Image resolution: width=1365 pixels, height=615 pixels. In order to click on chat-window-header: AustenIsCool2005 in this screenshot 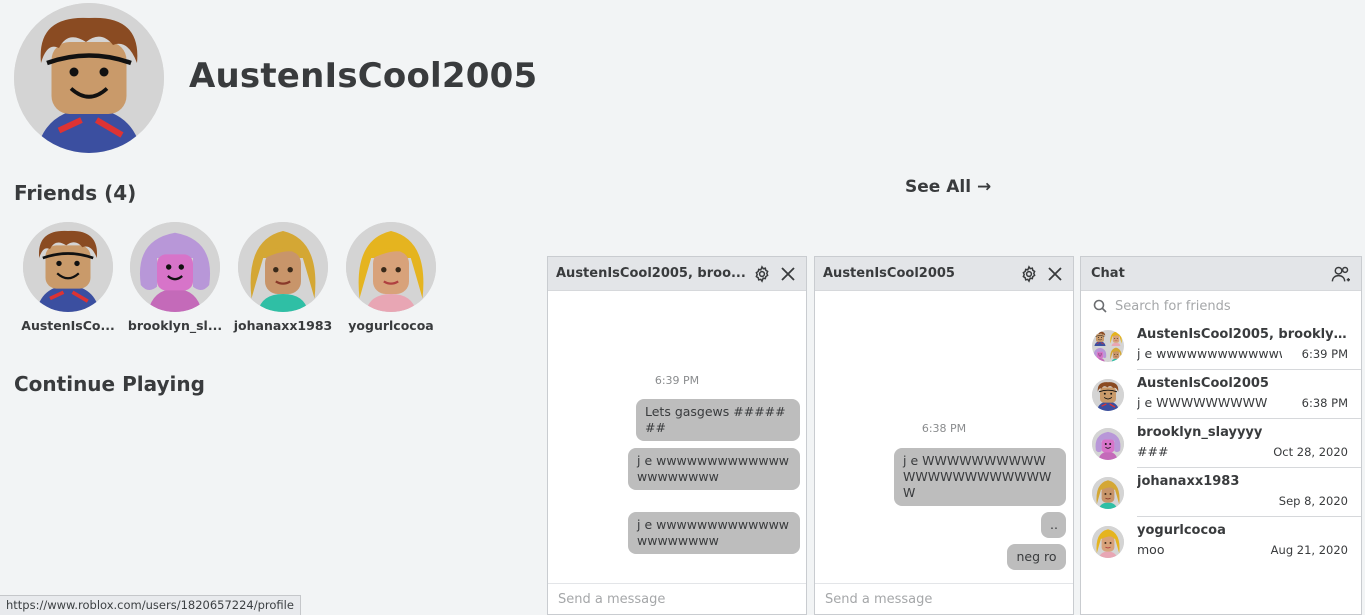, I will do `click(944, 274)`.